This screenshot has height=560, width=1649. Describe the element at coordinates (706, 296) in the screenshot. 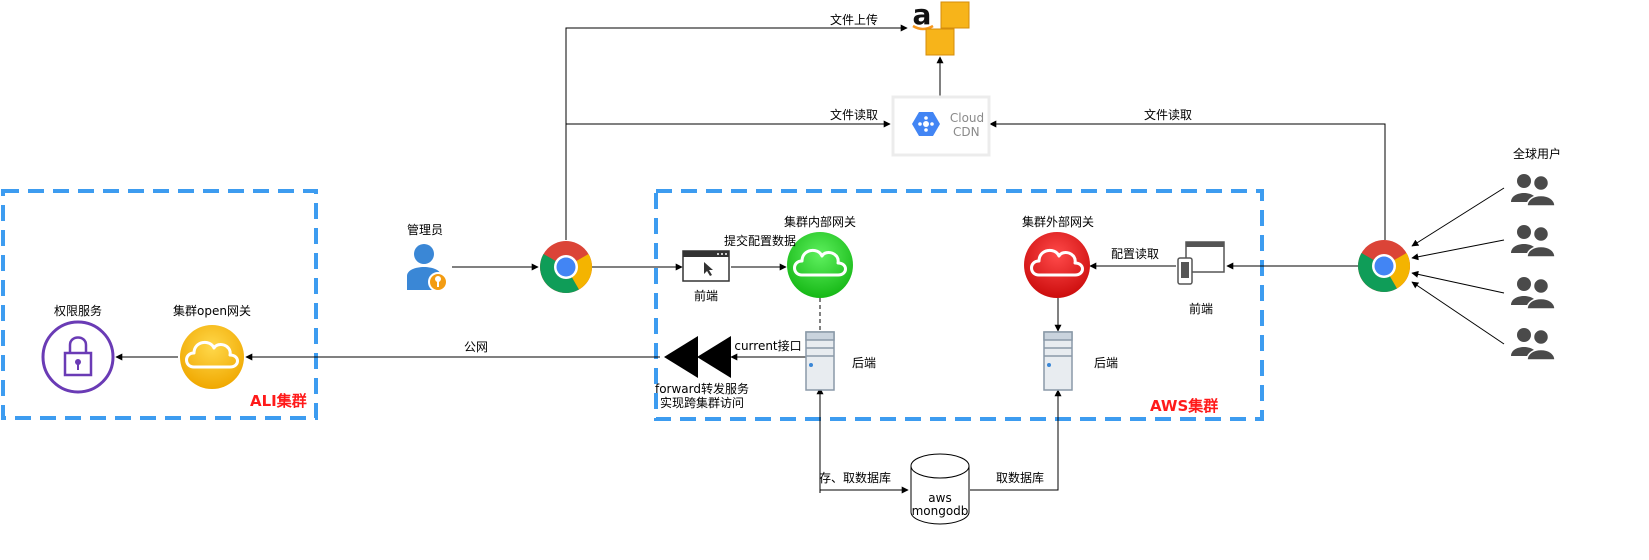

I see `frontend-left-label: 前端` at that location.